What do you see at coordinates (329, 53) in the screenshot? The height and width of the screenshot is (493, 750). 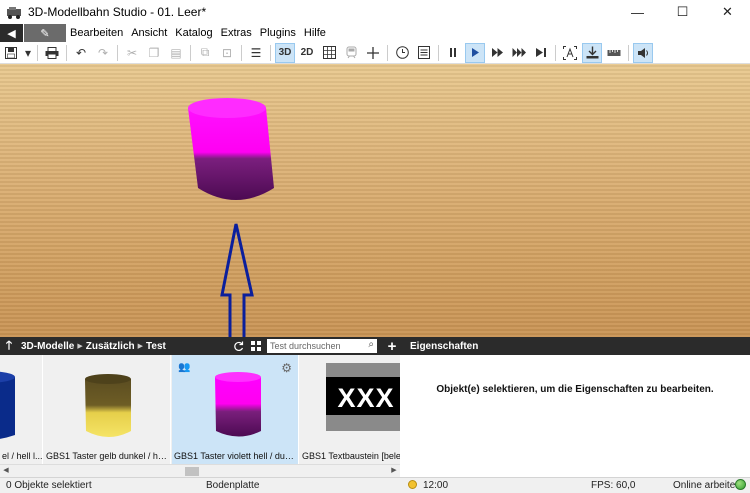 I see `grid-icon` at bounding box center [329, 53].